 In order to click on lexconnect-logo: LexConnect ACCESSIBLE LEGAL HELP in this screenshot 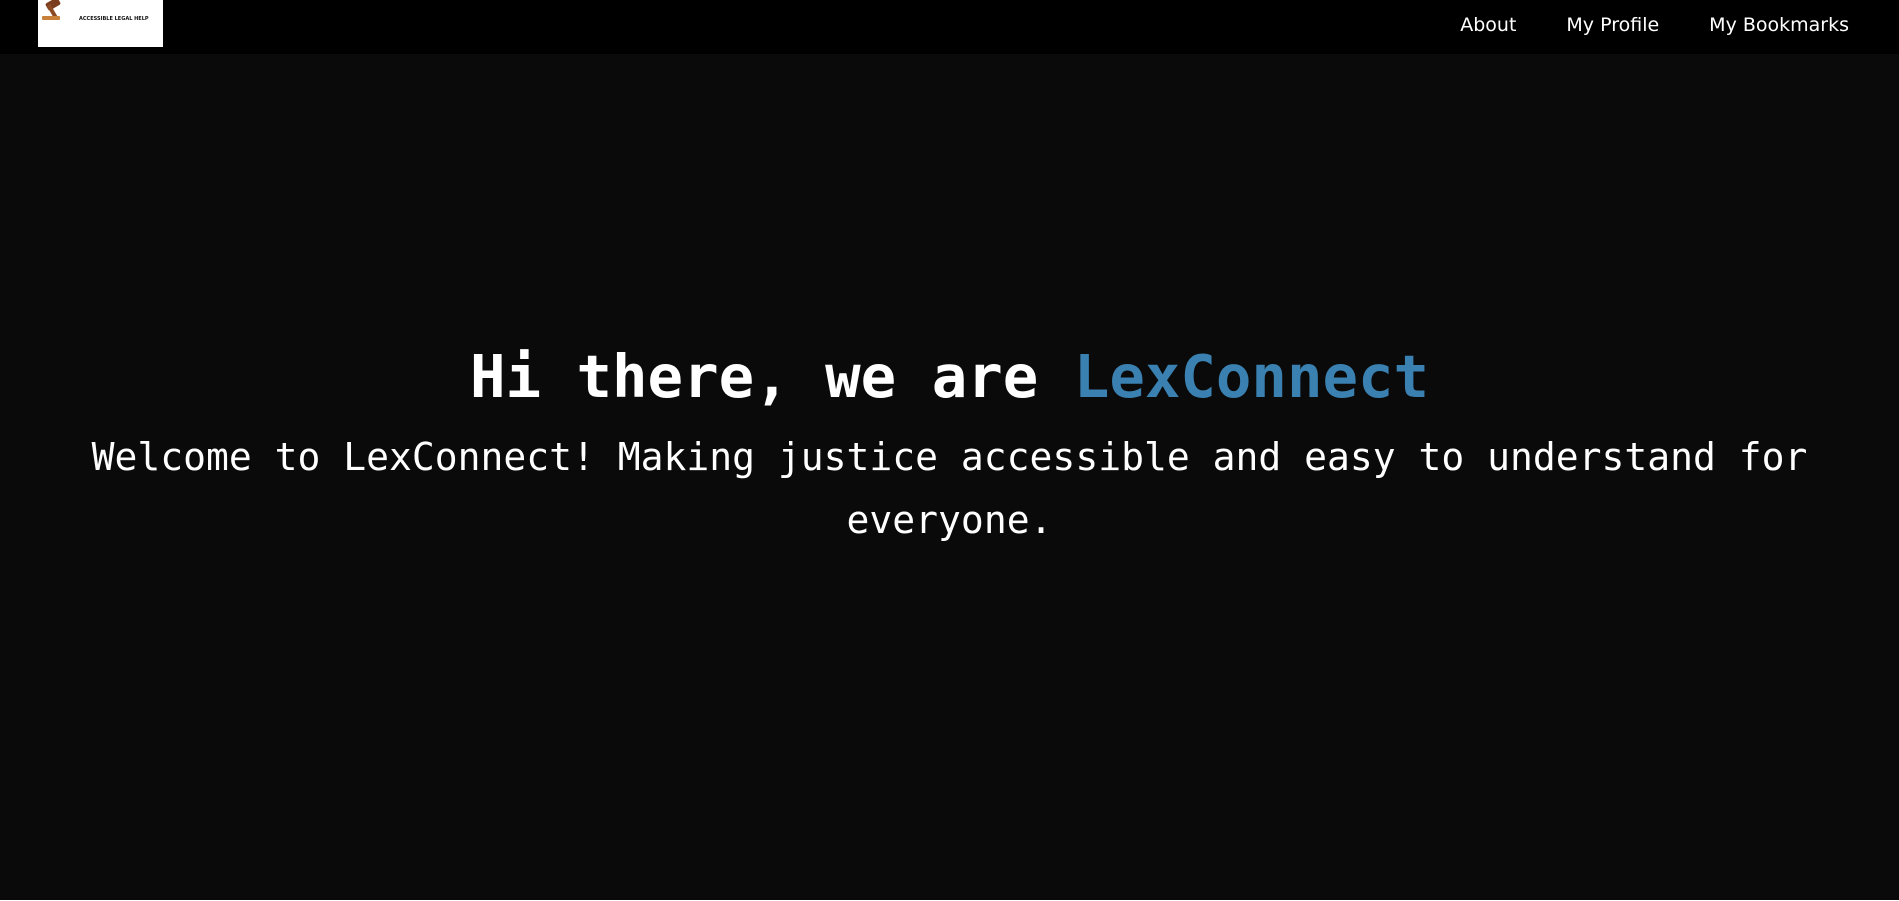, I will do `click(100, 23)`.